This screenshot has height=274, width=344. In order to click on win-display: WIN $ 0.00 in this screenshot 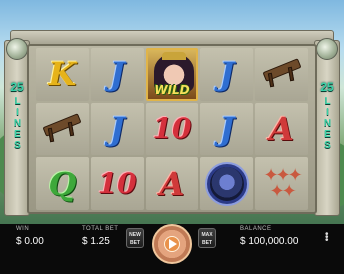, I will do `click(30, 236)`.